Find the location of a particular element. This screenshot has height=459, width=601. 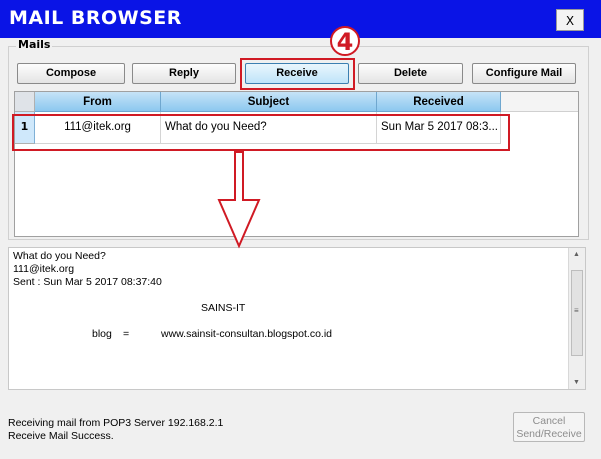

annotation-overlay: 4 is located at coordinates (288, 137).